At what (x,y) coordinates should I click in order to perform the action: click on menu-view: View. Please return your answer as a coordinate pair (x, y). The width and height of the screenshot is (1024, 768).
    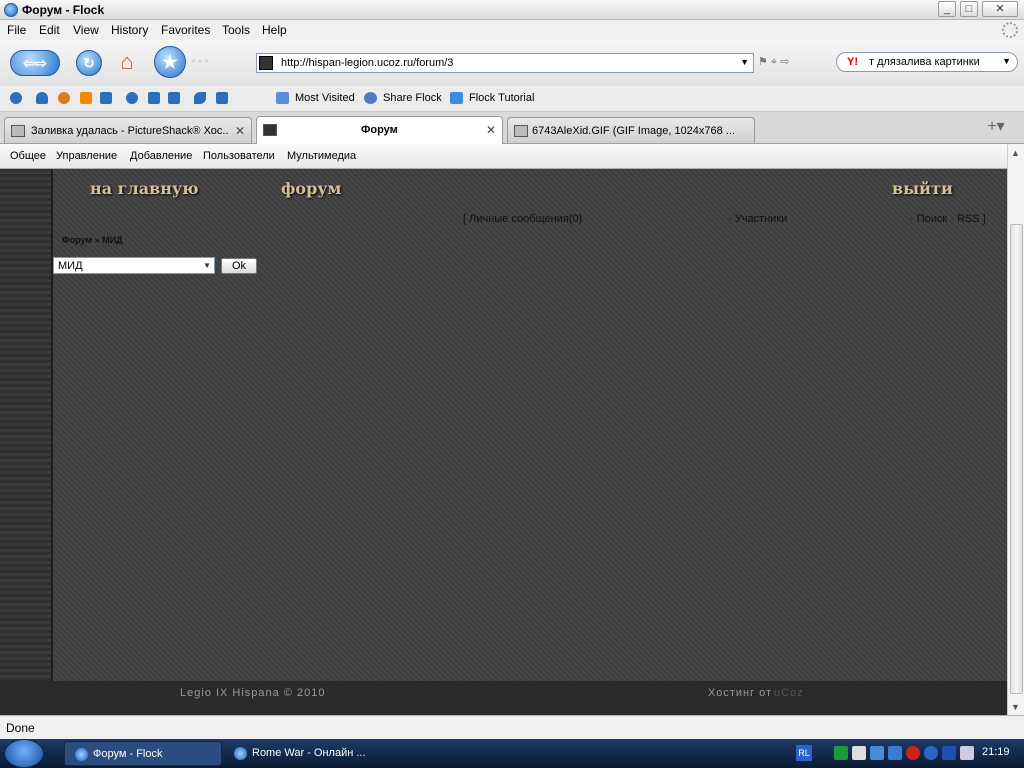
    Looking at the image, I should click on (86, 30).